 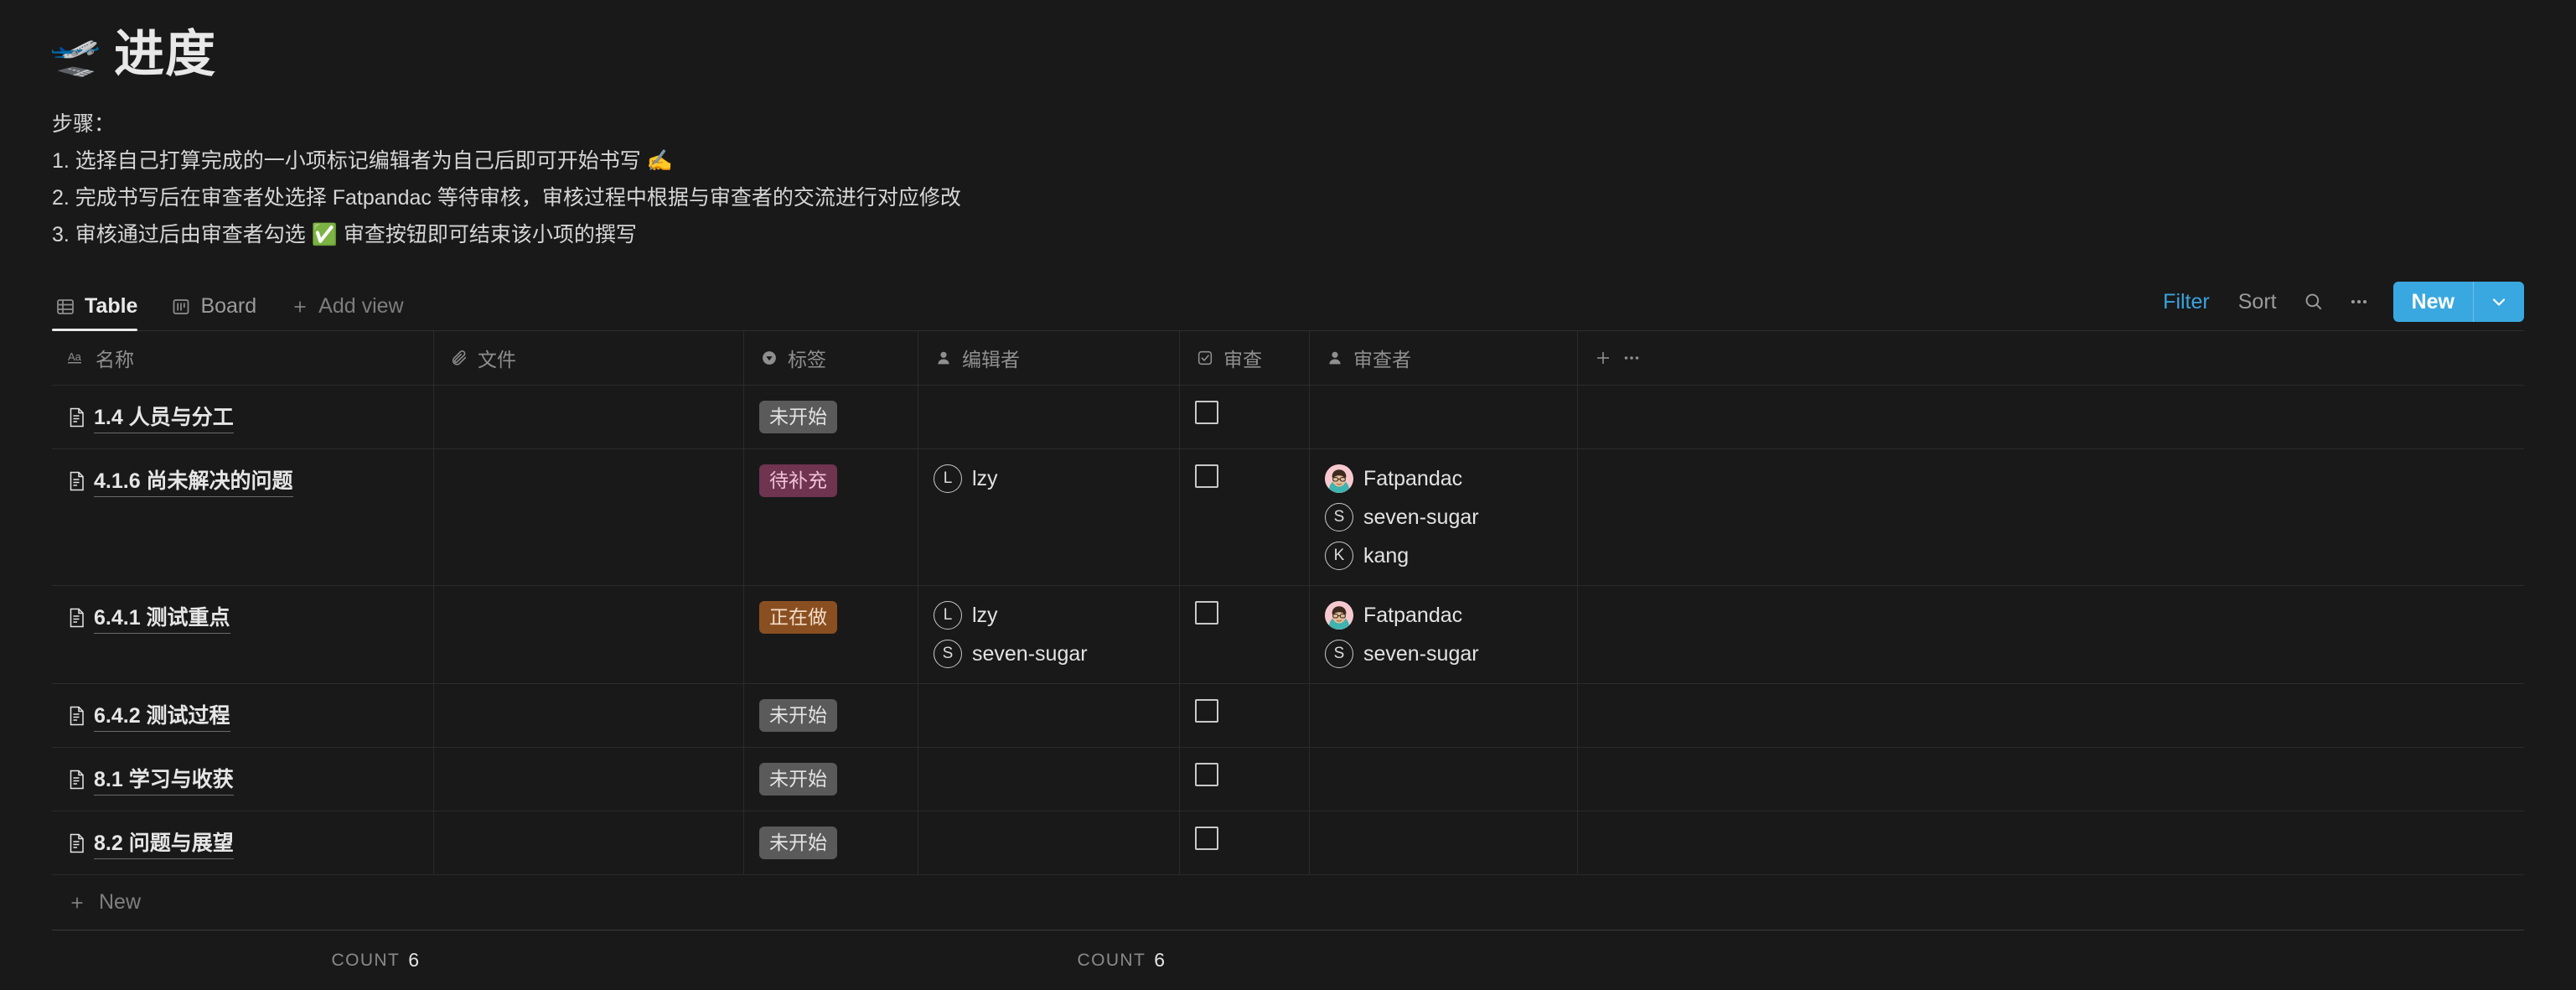 I want to click on avatar: L, so click(x=948, y=479).